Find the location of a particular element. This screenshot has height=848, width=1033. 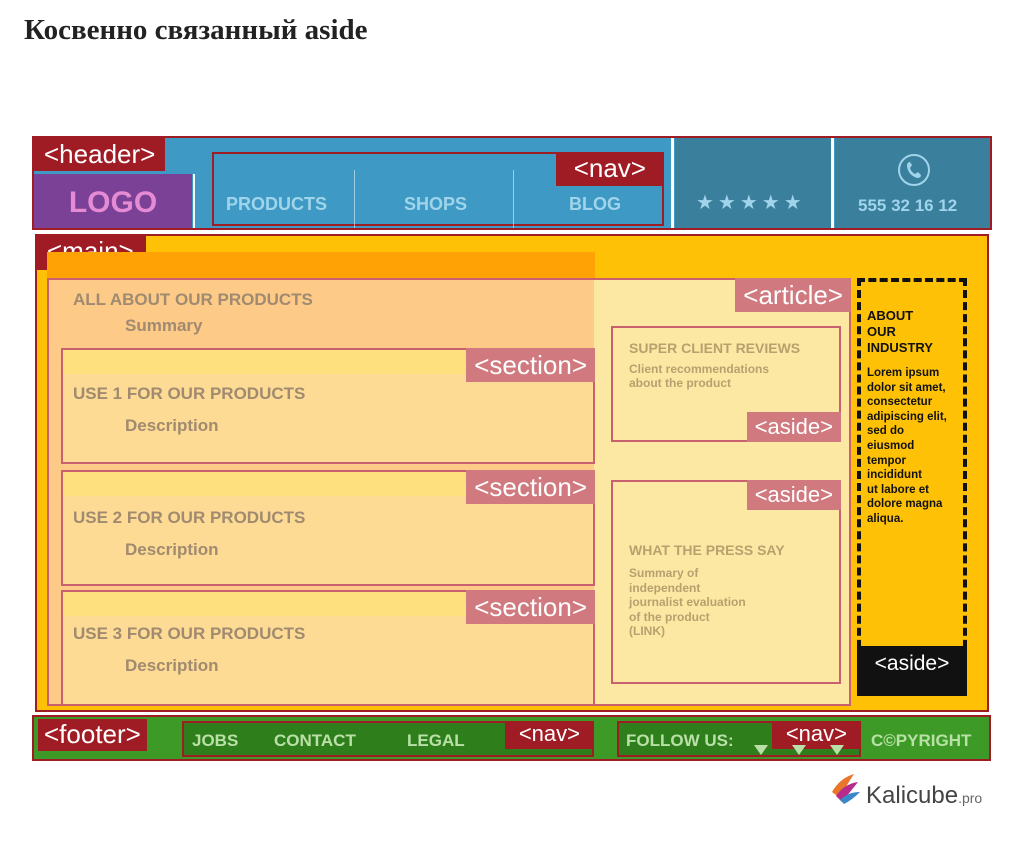

phone-number: 555 32 16 12 is located at coordinates (907, 206).